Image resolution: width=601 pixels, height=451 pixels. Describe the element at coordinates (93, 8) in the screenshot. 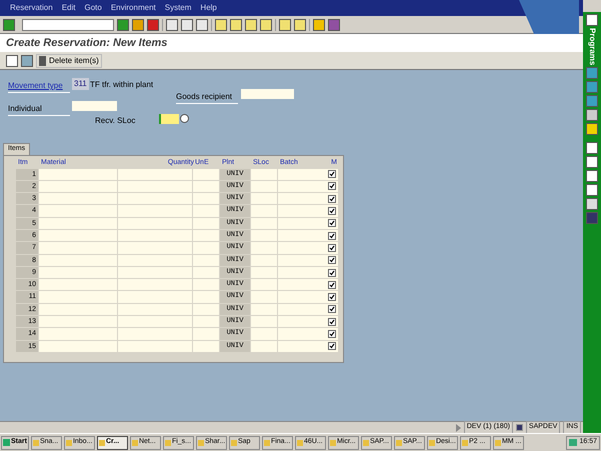

I see `menu-item: Goto` at that location.